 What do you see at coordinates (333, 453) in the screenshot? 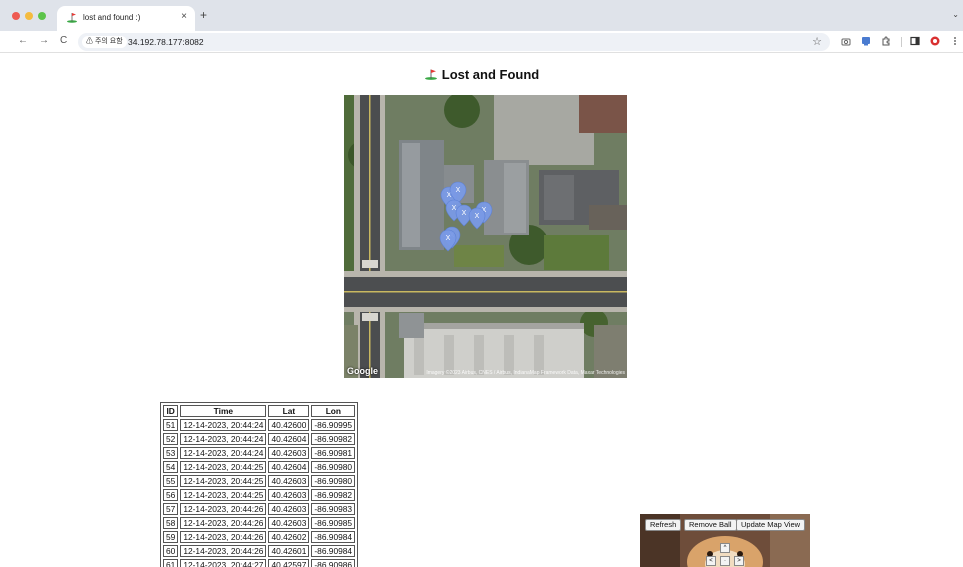
I see `cell-lon: -86.90981` at bounding box center [333, 453].